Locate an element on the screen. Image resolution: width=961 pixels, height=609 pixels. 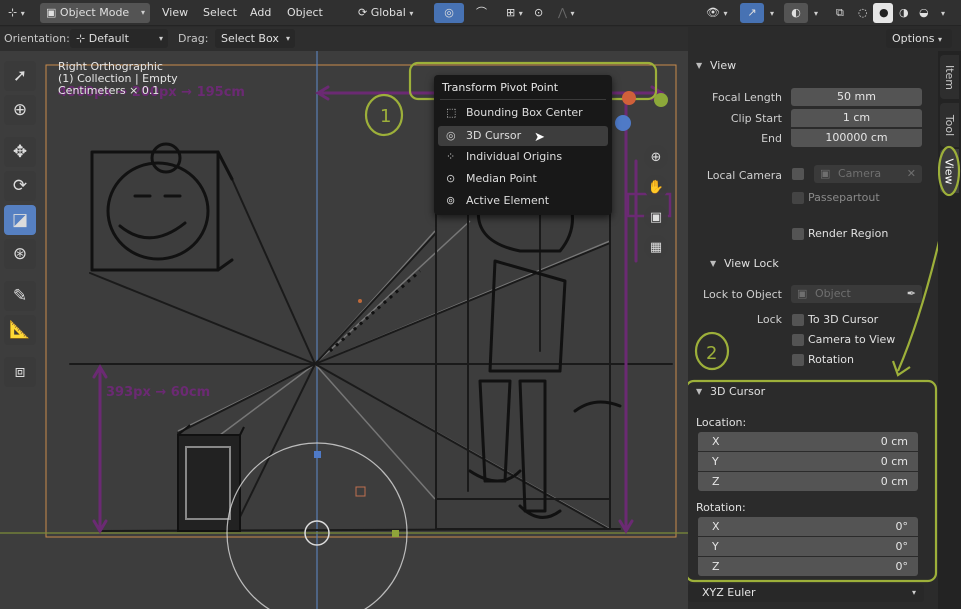
ruler-icon: 📐 is located at coordinates (20, 330).